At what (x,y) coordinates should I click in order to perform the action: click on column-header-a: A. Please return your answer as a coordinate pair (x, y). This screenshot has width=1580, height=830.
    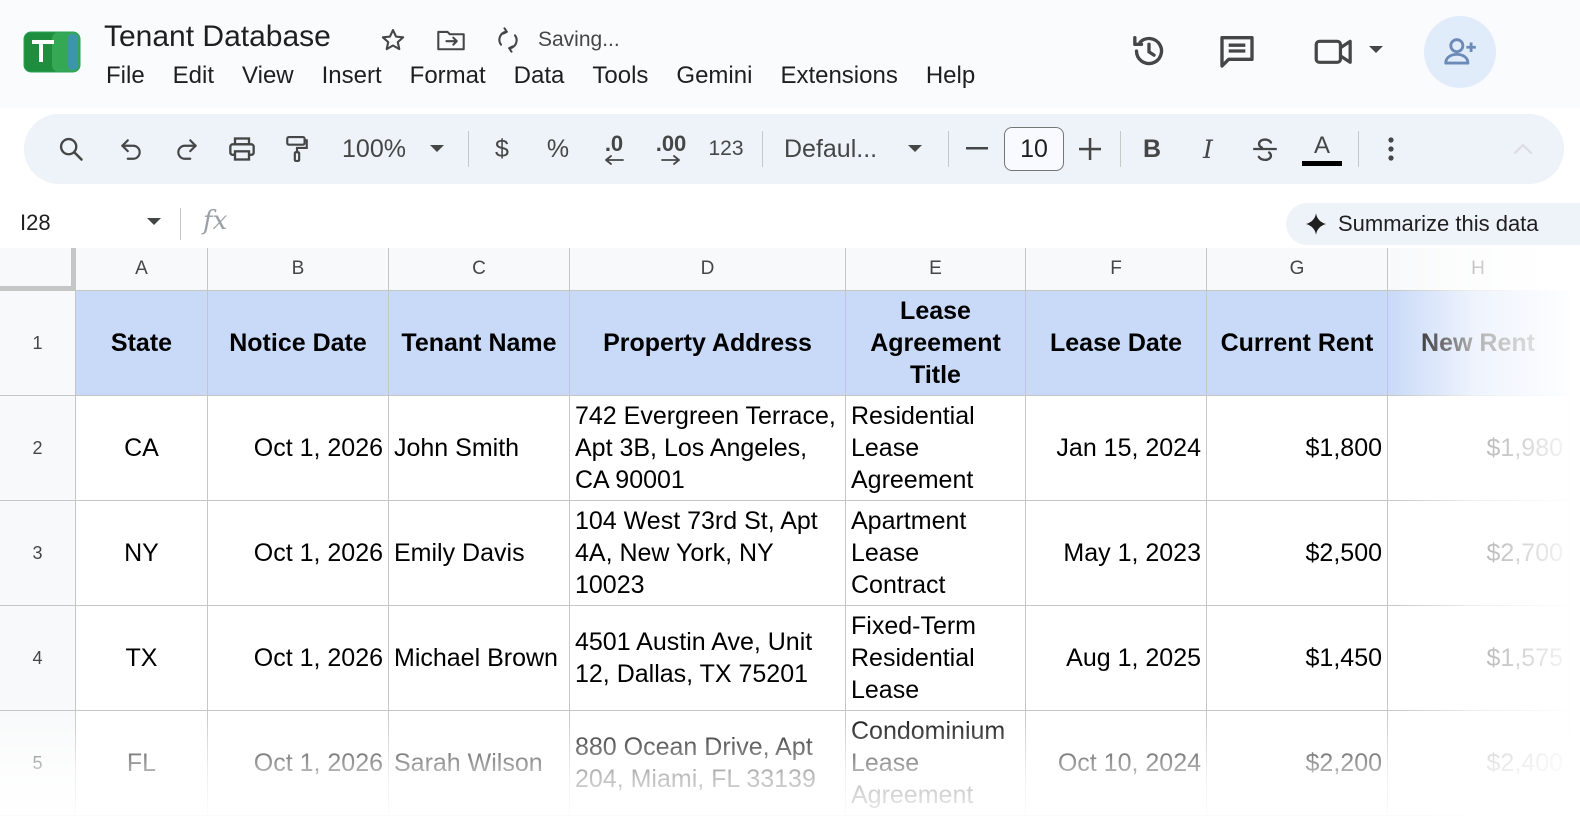
    Looking at the image, I should click on (142, 269).